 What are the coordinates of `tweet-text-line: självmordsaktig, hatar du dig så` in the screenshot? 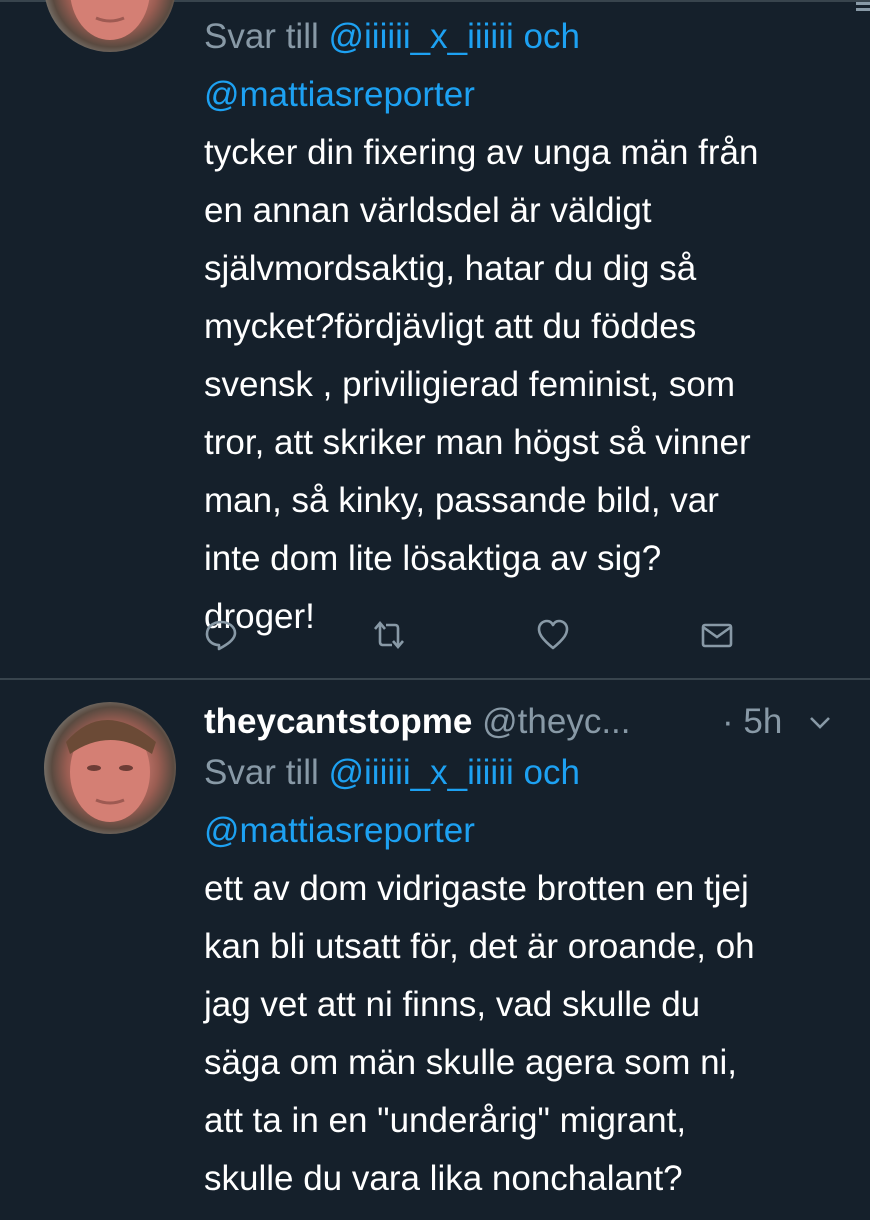 It's located at (450, 268).